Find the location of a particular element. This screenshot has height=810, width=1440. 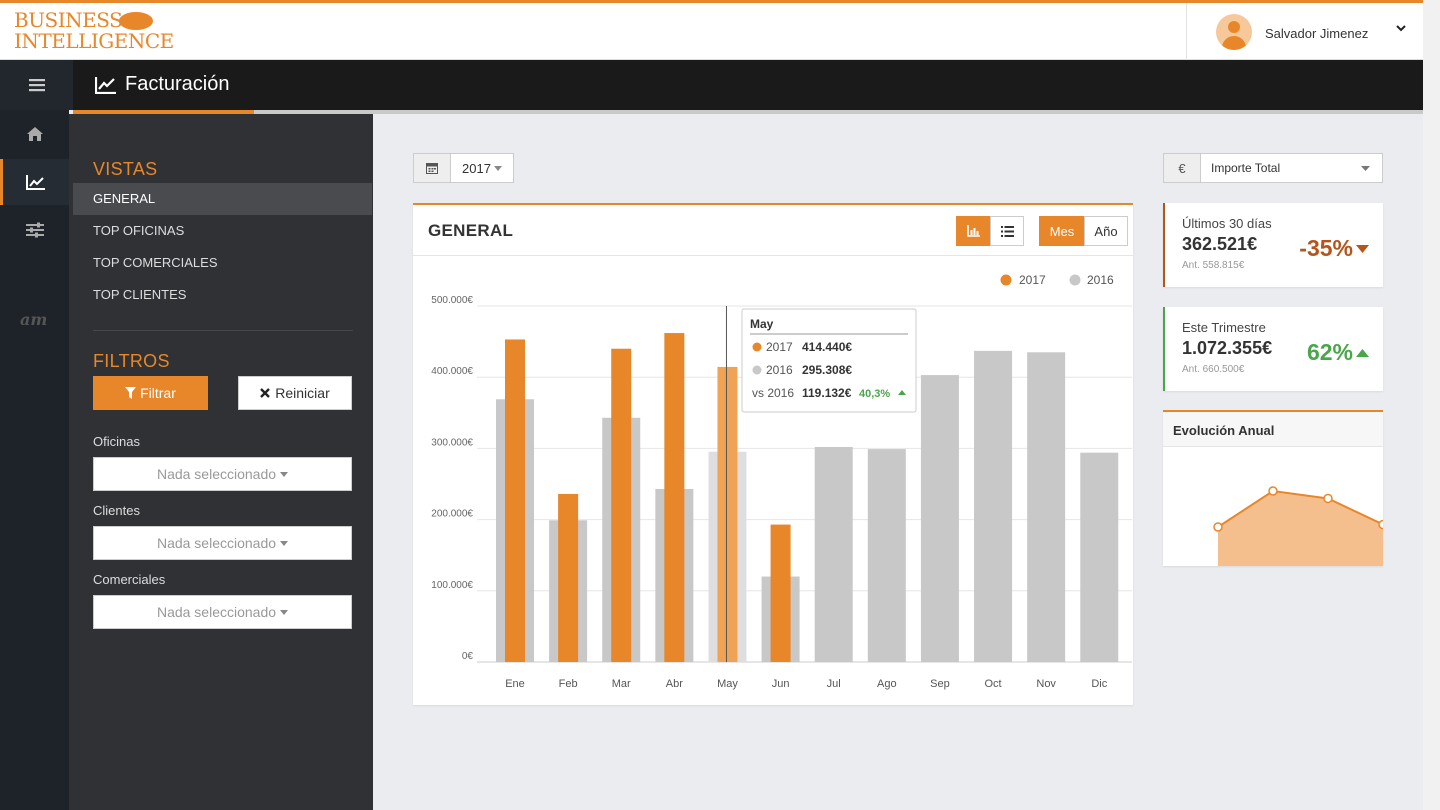

tooltip-row3-pct: 40,3% is located at coordinates (874, 394).